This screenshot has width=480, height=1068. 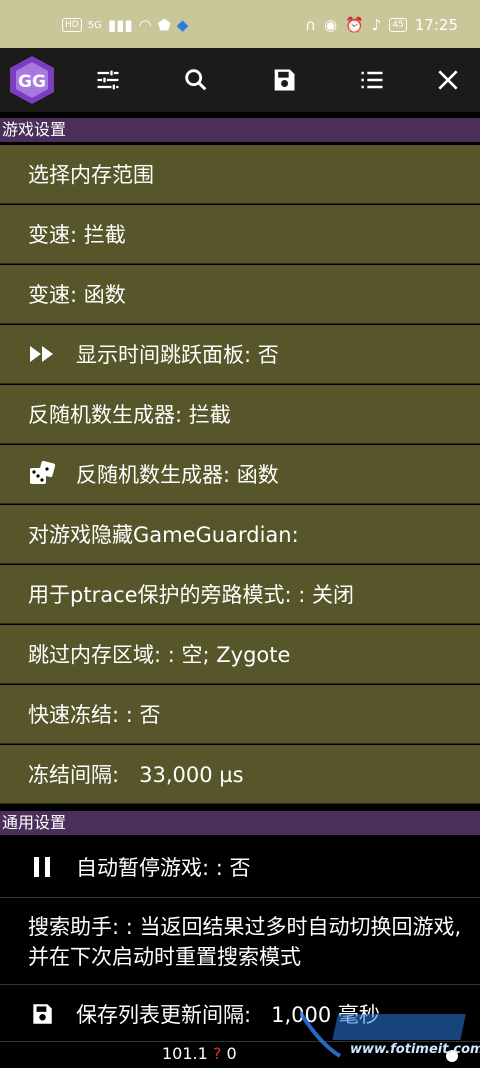 I want to click on save-button, so click(x=284, y=80).